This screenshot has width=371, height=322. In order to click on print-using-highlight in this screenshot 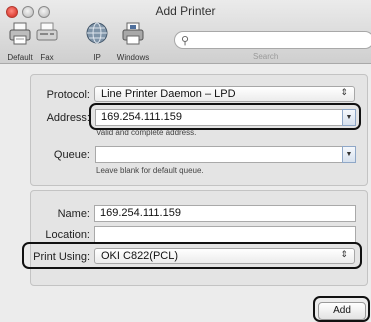, I will do `click(192, 255)`.